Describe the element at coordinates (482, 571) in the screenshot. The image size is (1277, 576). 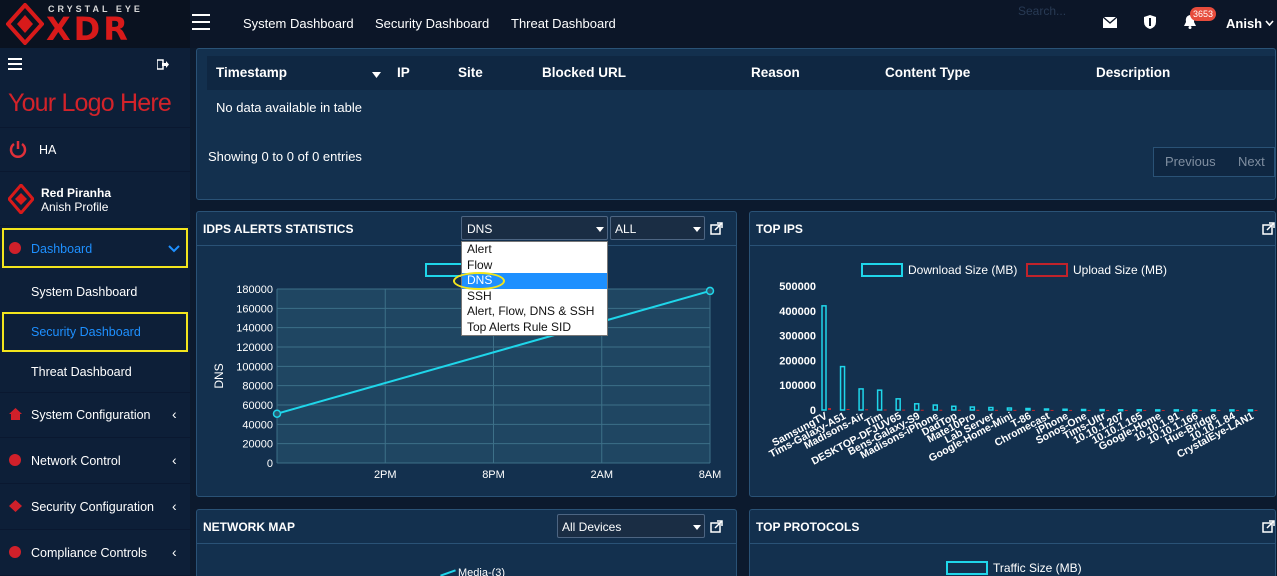
I see `network-node-label: Media-(3)` at that location.